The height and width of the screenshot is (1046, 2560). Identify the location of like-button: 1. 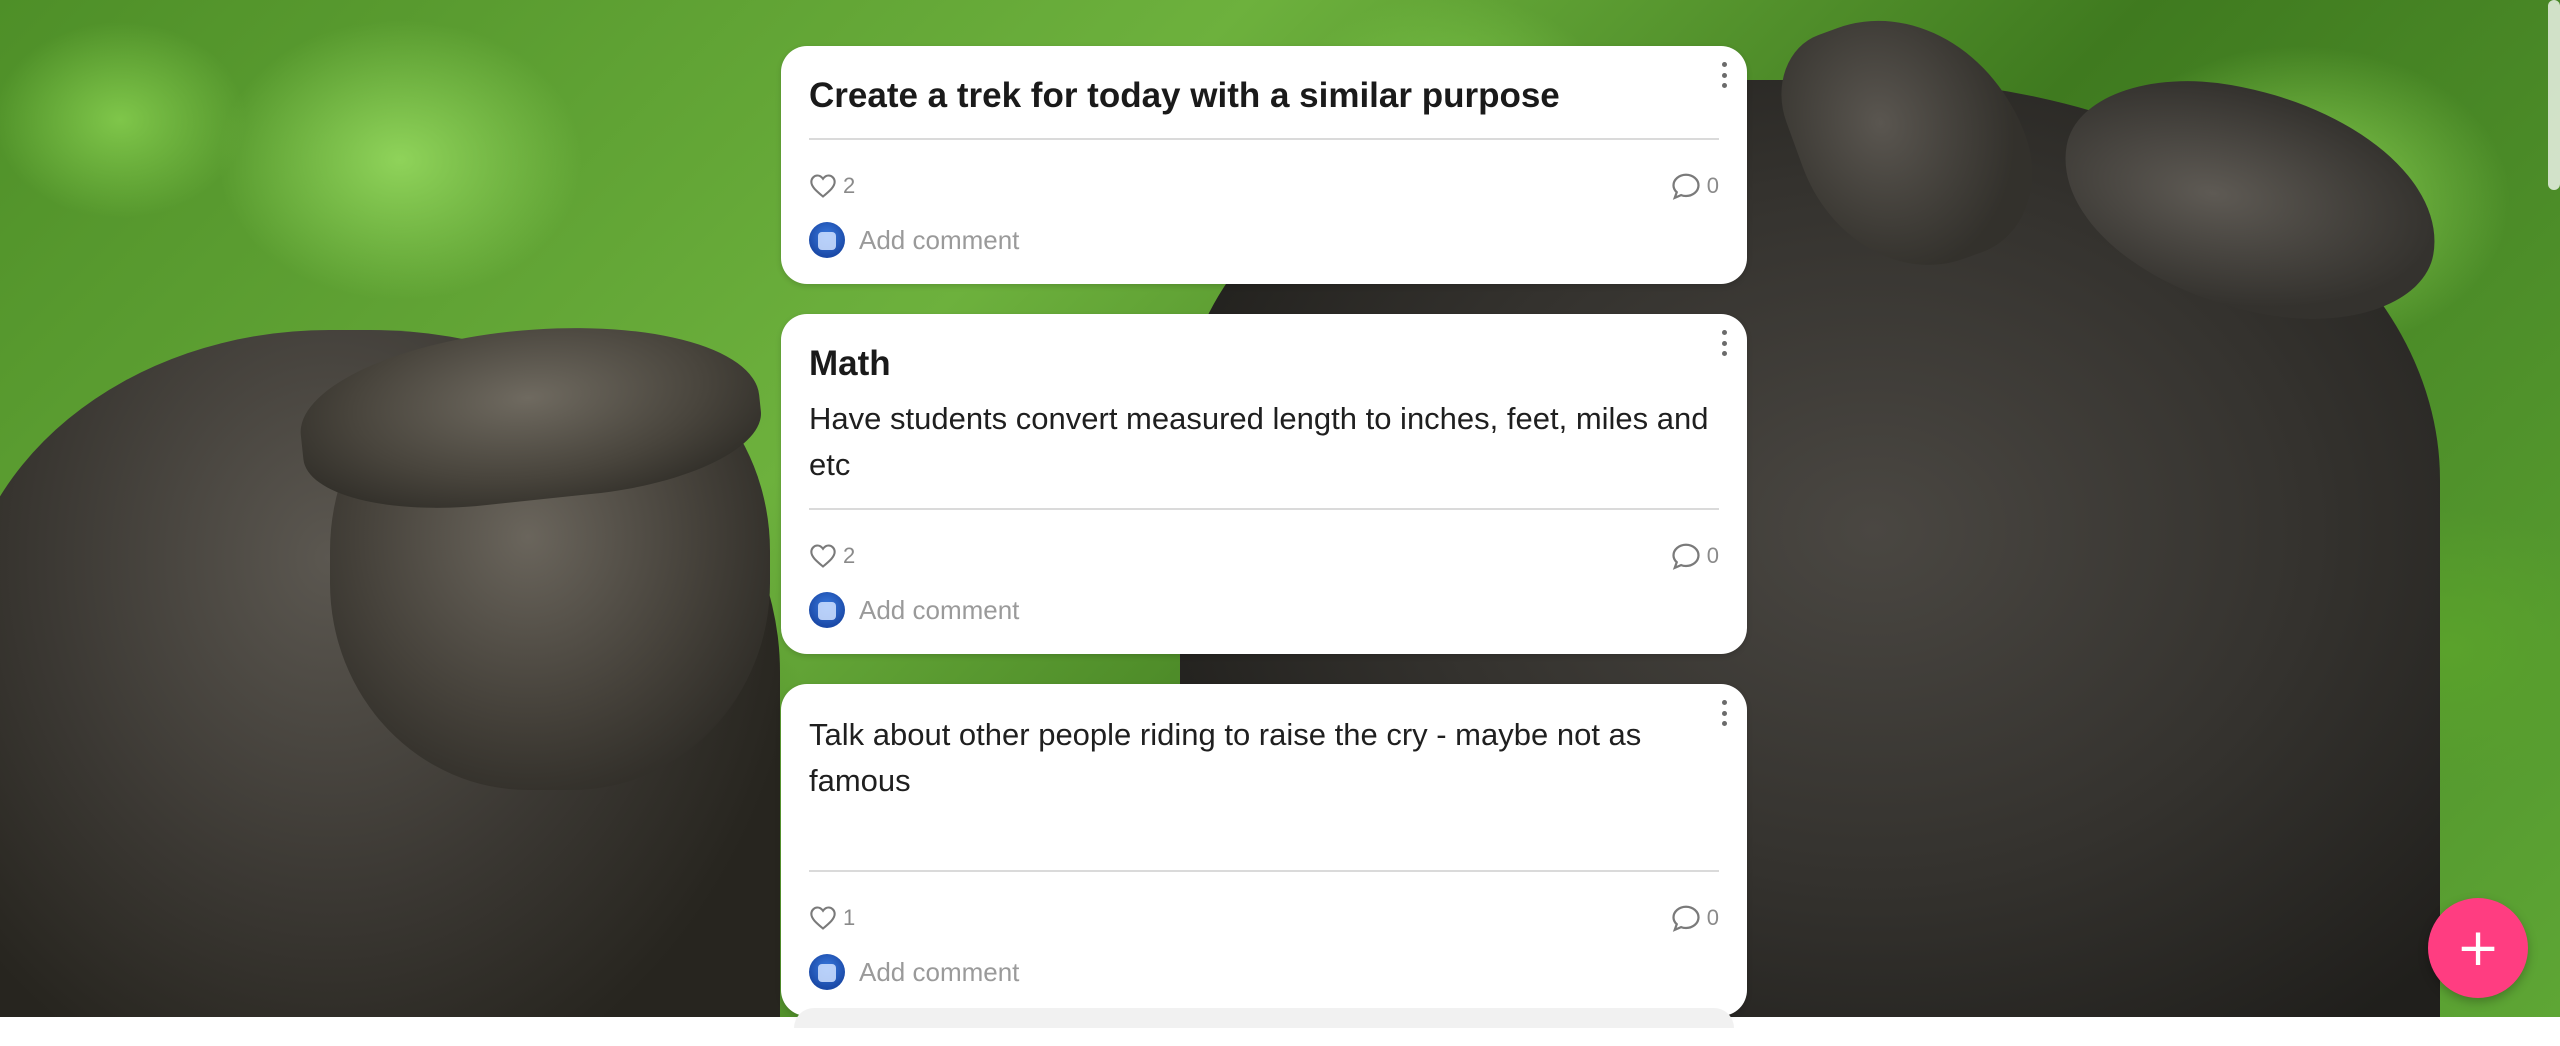
(832, 918).